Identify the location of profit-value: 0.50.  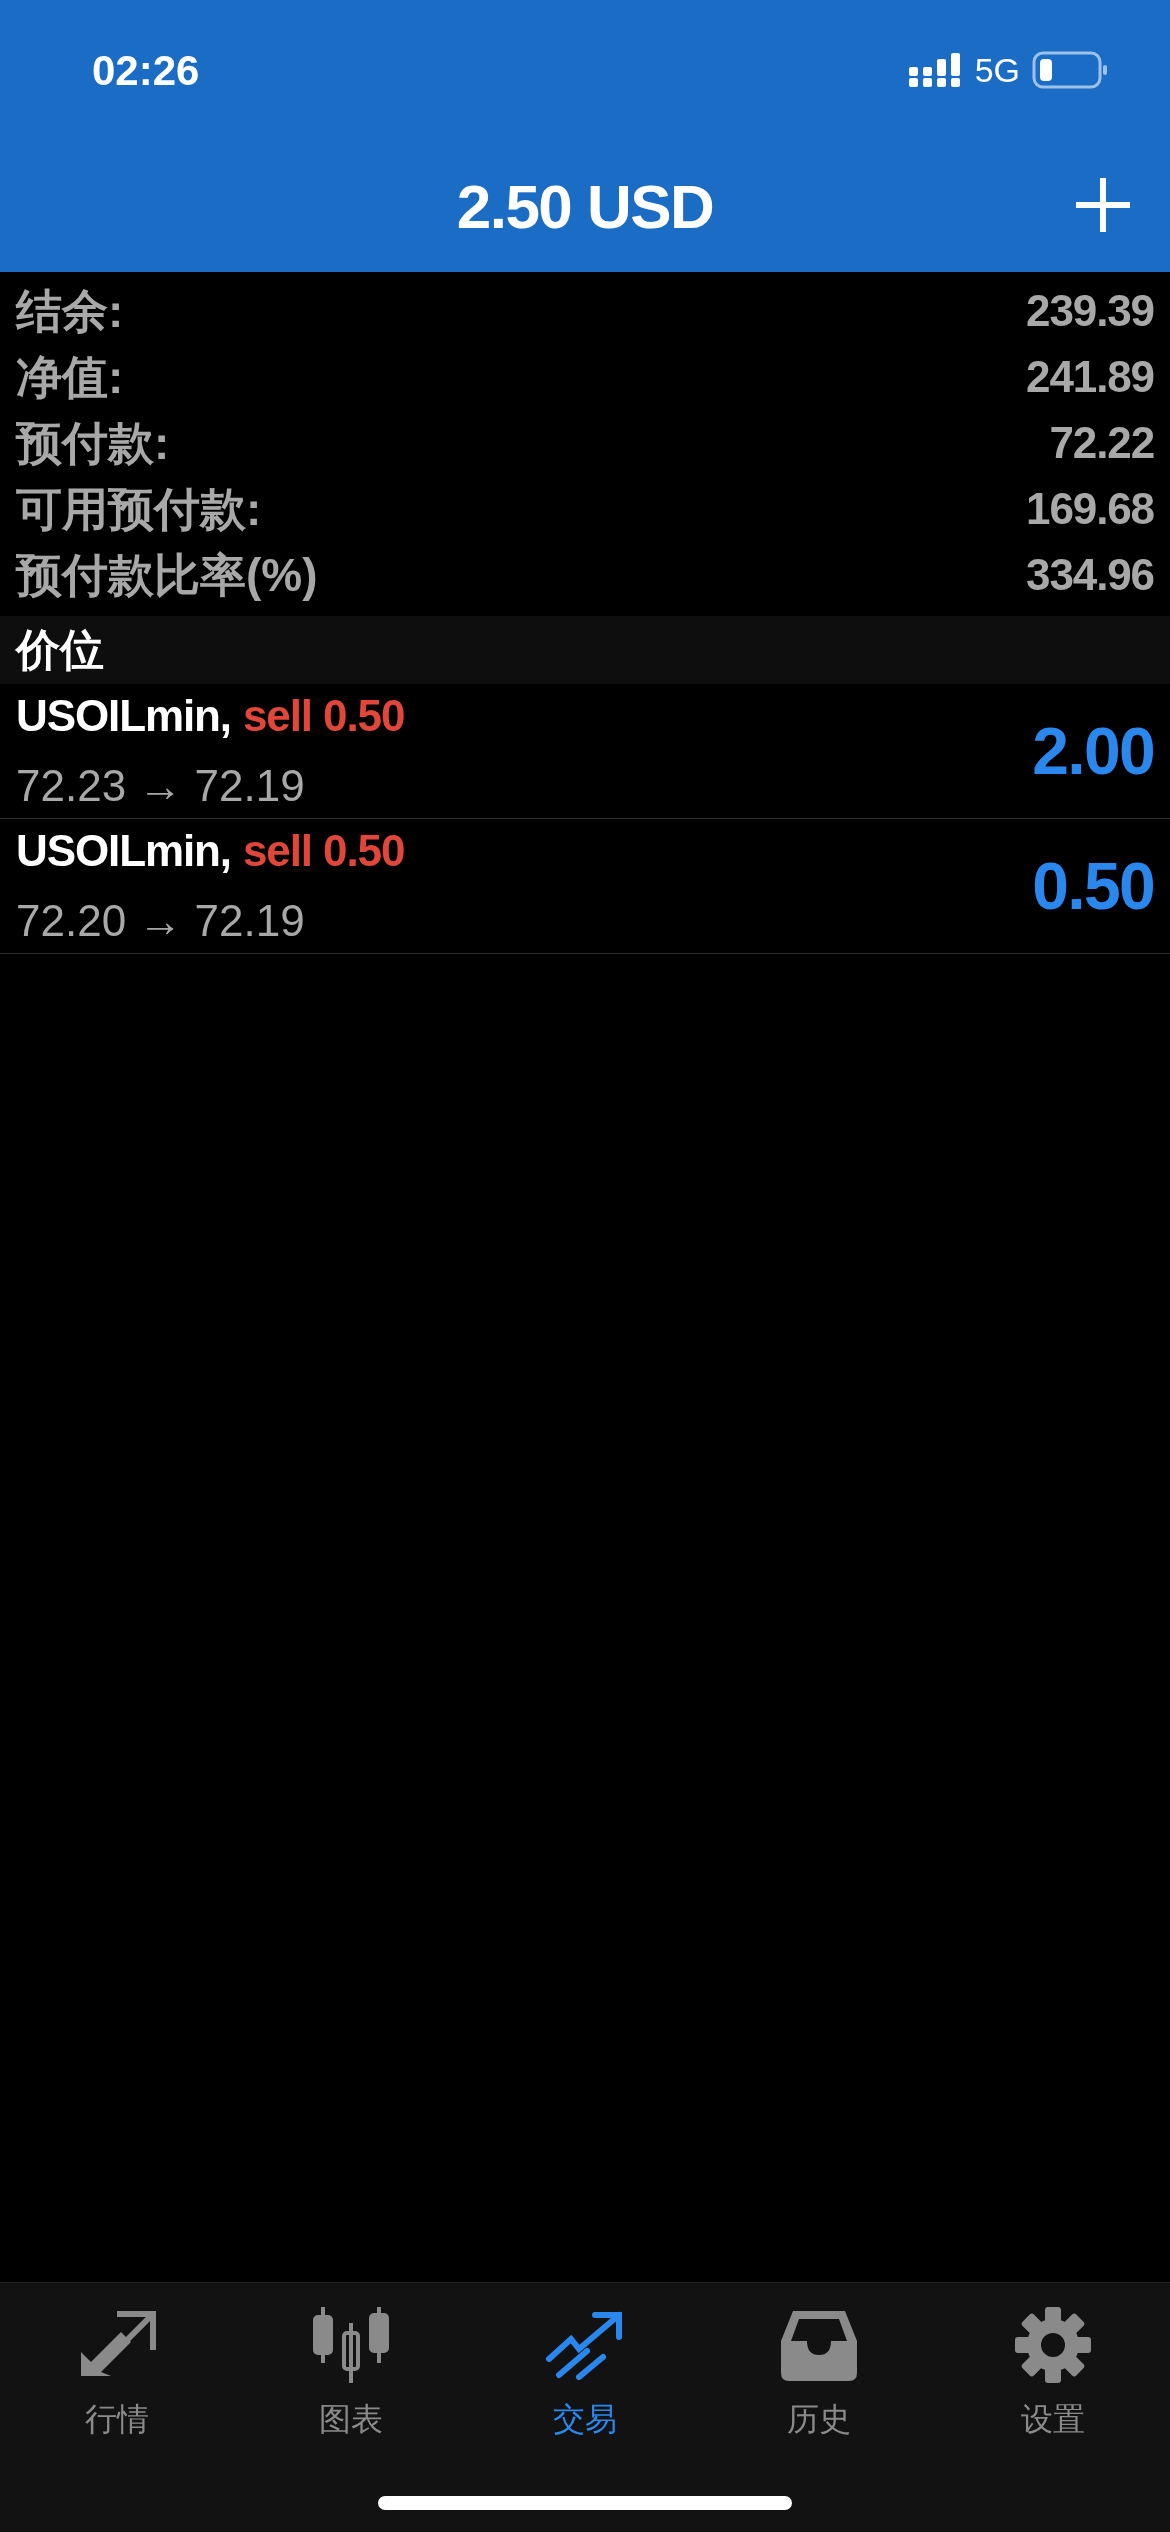
(1093, 886).